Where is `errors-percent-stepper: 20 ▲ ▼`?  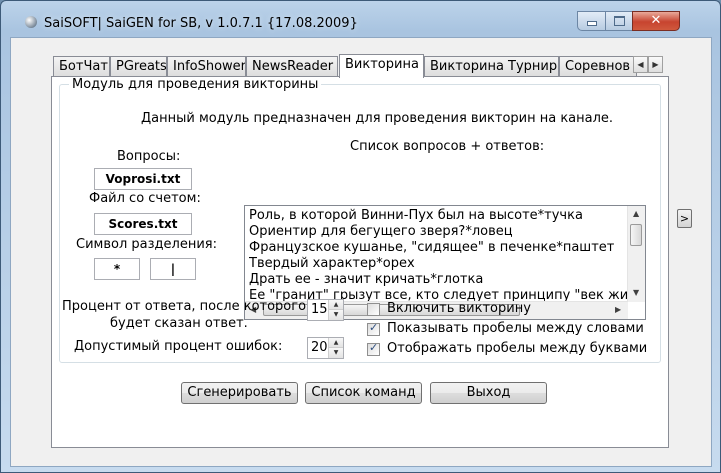
errors-percent-stepper: 20 ▲ ▼ is located at coordinates (325, 348).